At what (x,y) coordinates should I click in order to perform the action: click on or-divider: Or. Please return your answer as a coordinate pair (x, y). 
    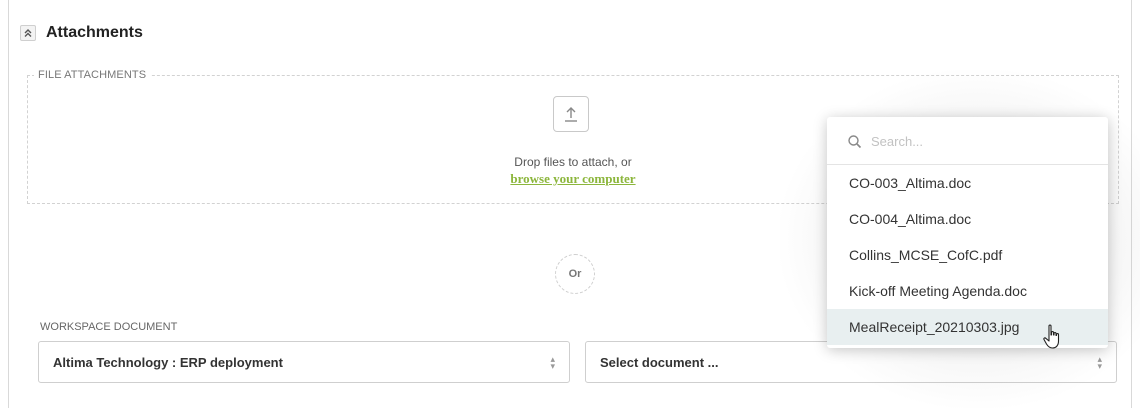
    Looking at the image, I should click on (575, 274).